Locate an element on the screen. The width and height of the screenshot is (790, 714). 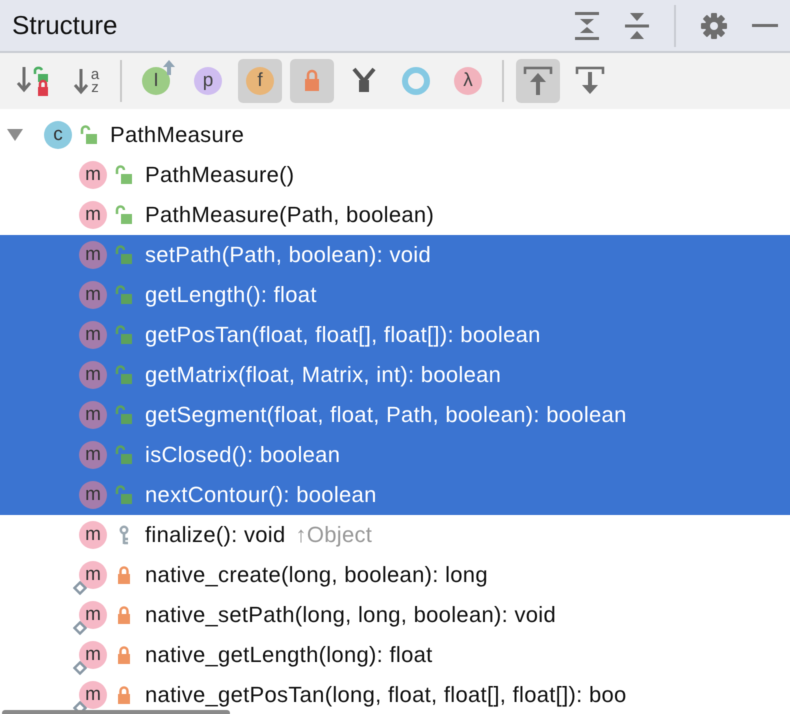
filter-button: p is located at coordinates (208, 81).